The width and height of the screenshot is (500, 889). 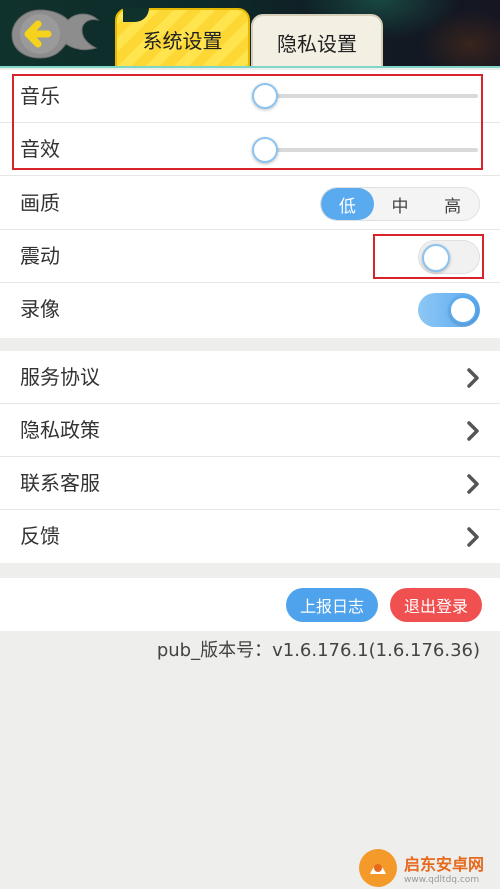 I want to click on link-service-agreement: 服务协议, so click(x=250, y=377).